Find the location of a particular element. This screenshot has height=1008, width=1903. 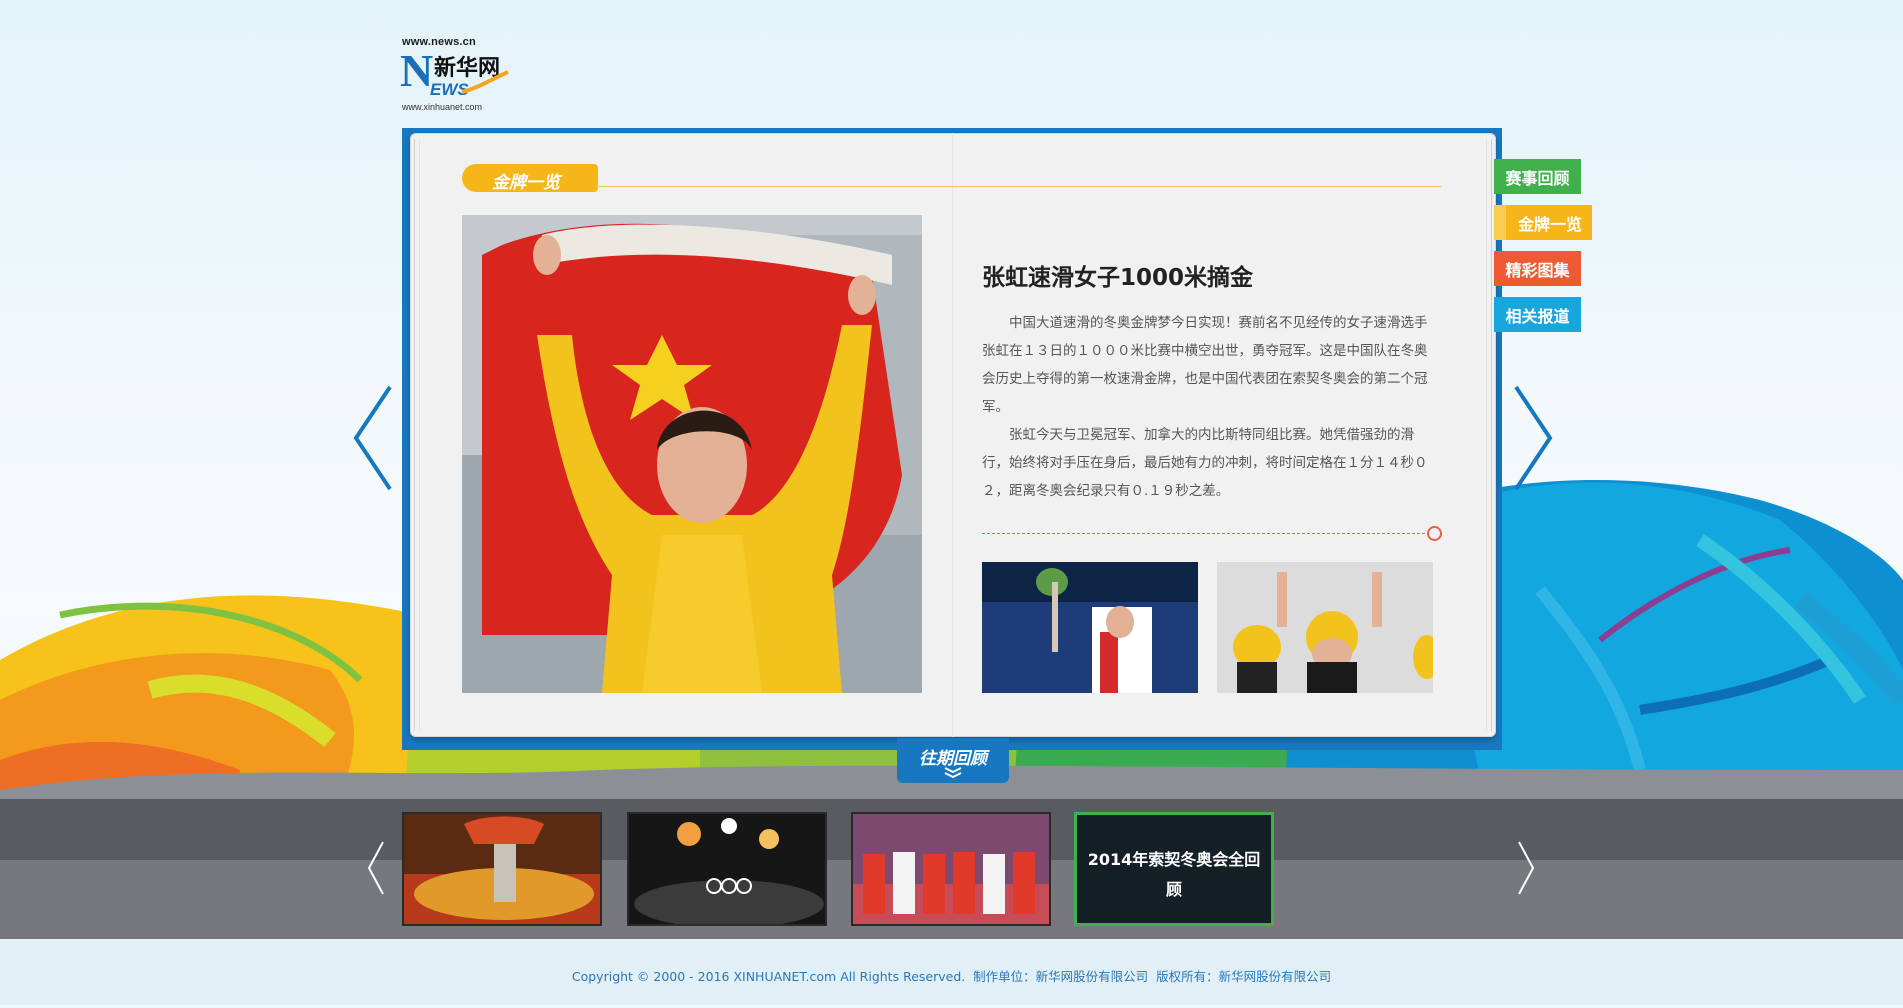

logo-url-bottom: www.xinhuanet.com is located at coordinates (442, 107).